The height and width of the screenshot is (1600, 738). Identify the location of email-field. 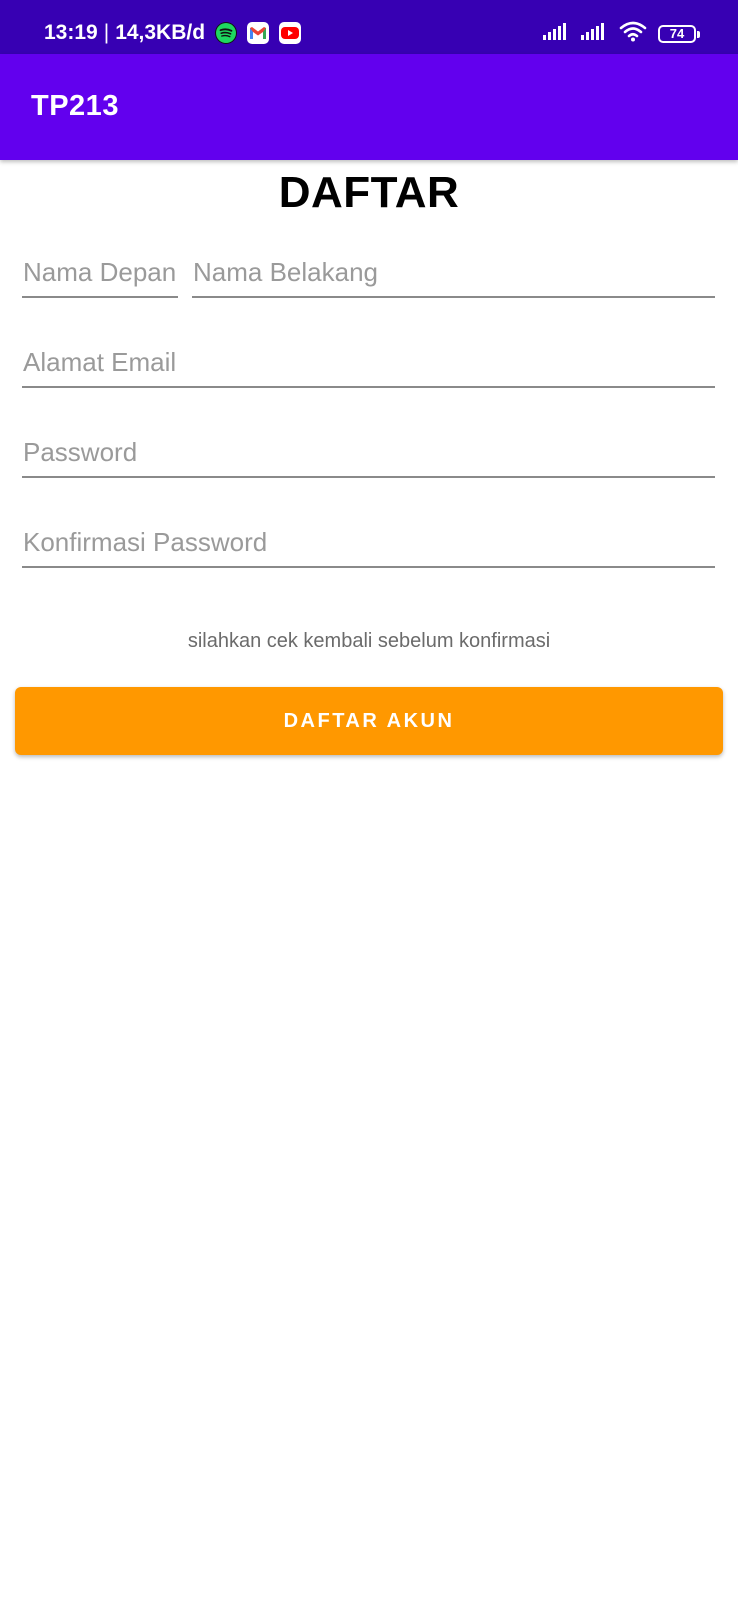
(368, 365).